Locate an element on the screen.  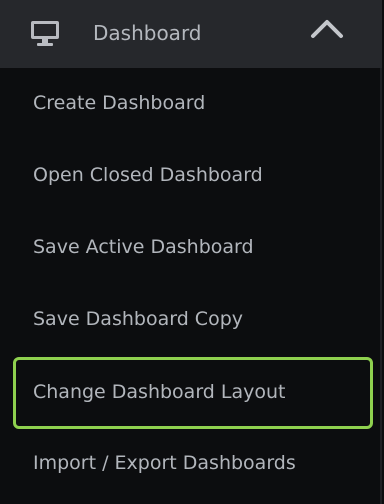
menu-item-change-dashboard-layout: Change Dashboard Layout is located at coordinates (191, 392).